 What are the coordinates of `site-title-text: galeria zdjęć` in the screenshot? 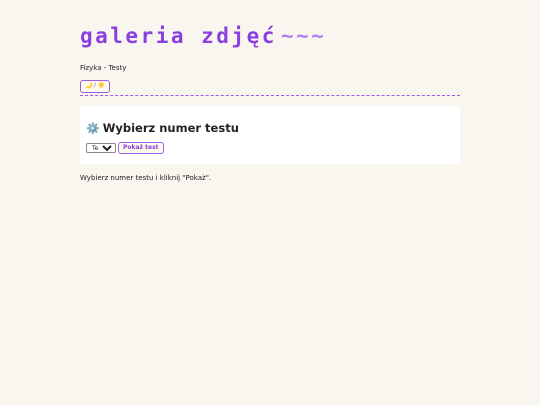 It's located at (178, 36).